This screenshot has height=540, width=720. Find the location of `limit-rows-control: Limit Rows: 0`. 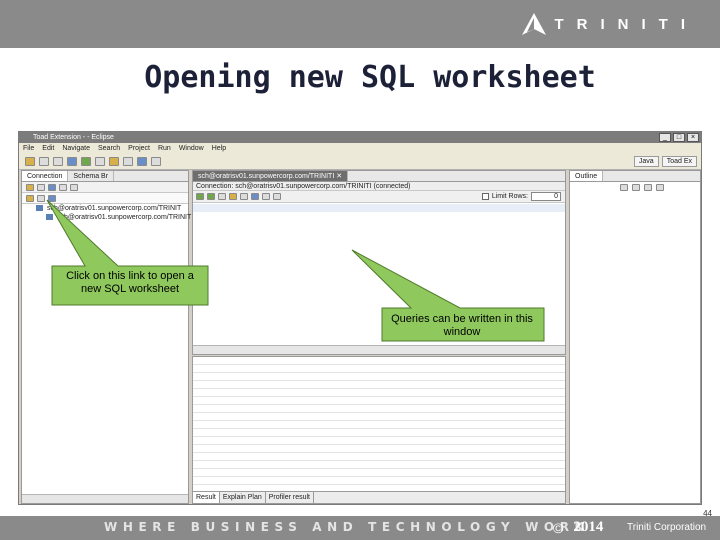

limit-rows-control: Limit Rows: 0 is located at coordinates (521, 196).